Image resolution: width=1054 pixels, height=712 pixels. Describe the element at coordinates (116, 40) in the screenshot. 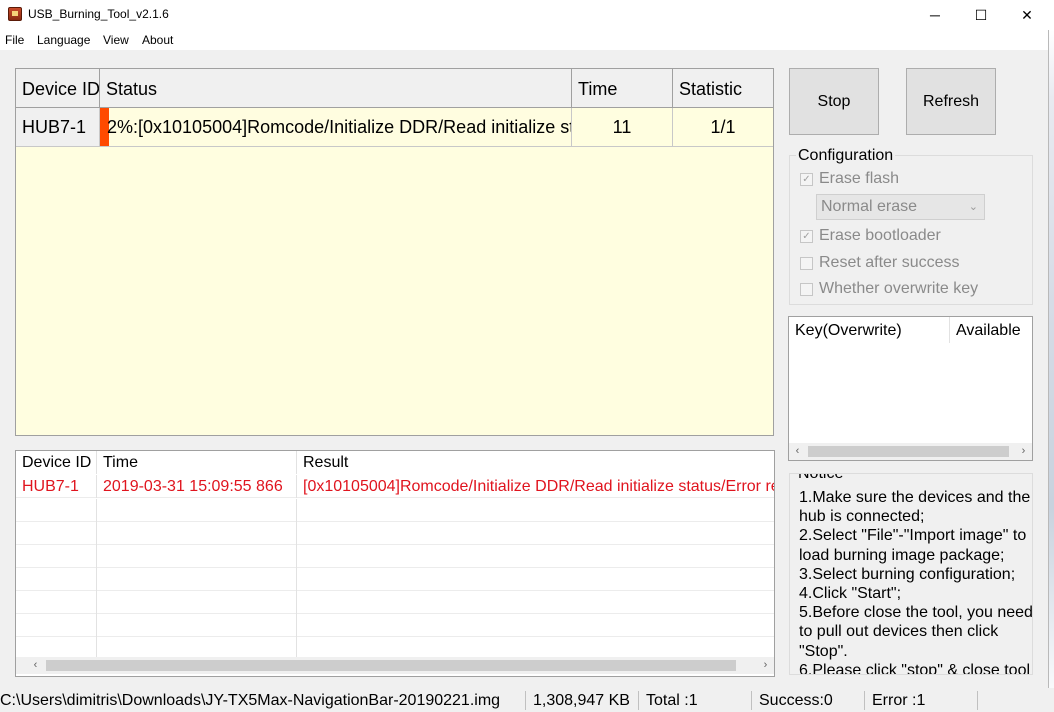

I see `menu-view: View` at that location.